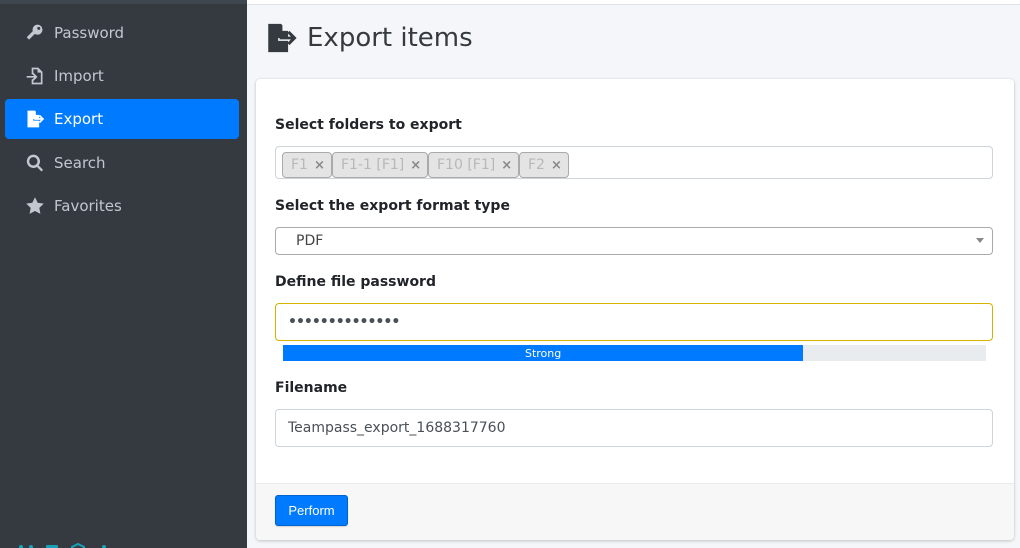  Describe the element at coordinates (35, 163) in the screenshot. I see `search-icon` at that location.